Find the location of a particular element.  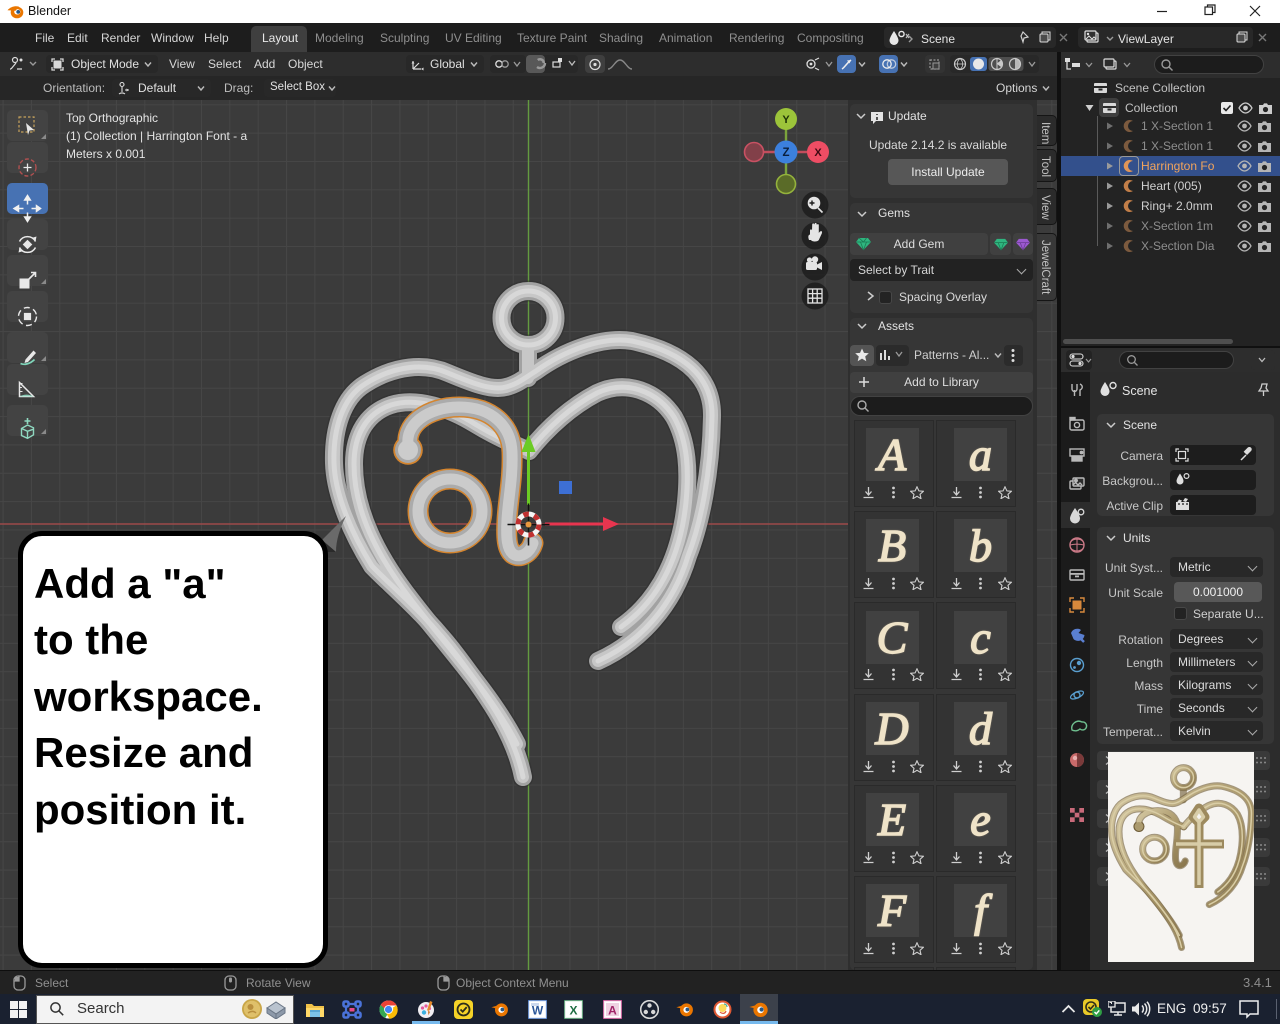

svg-text: Z is located at coordinates (785, 153).